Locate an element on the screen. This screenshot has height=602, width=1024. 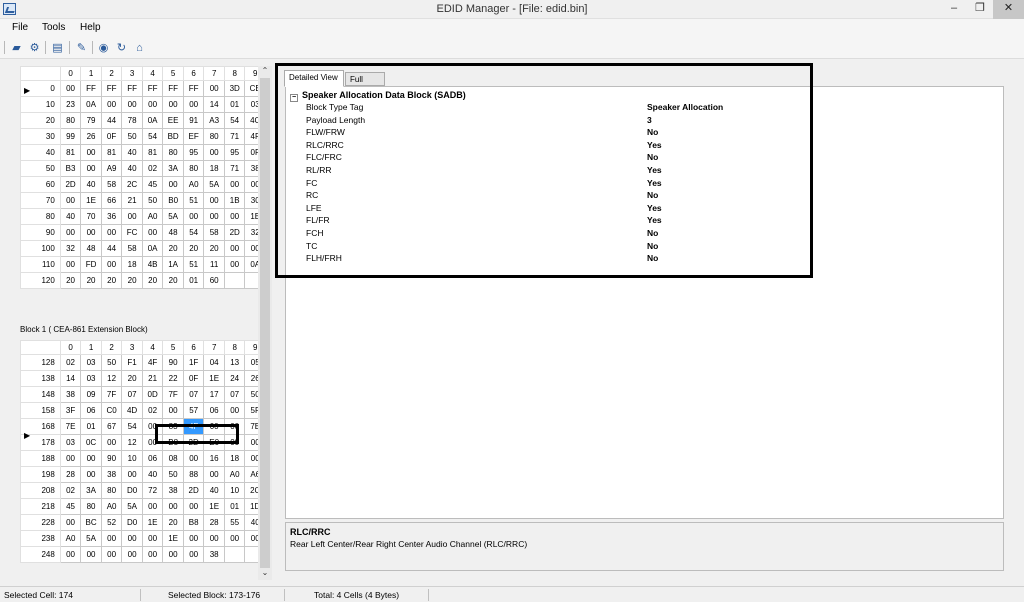
hex-cell: 48 is located at coordinates (173, 232).